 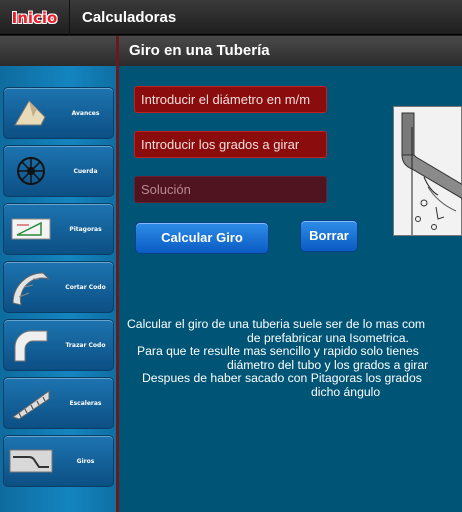 What do you see at coordinates (85, 171) in the screenshot?
I see `sidebar-item-label: Cuerda` at bounding box center [85, 171].